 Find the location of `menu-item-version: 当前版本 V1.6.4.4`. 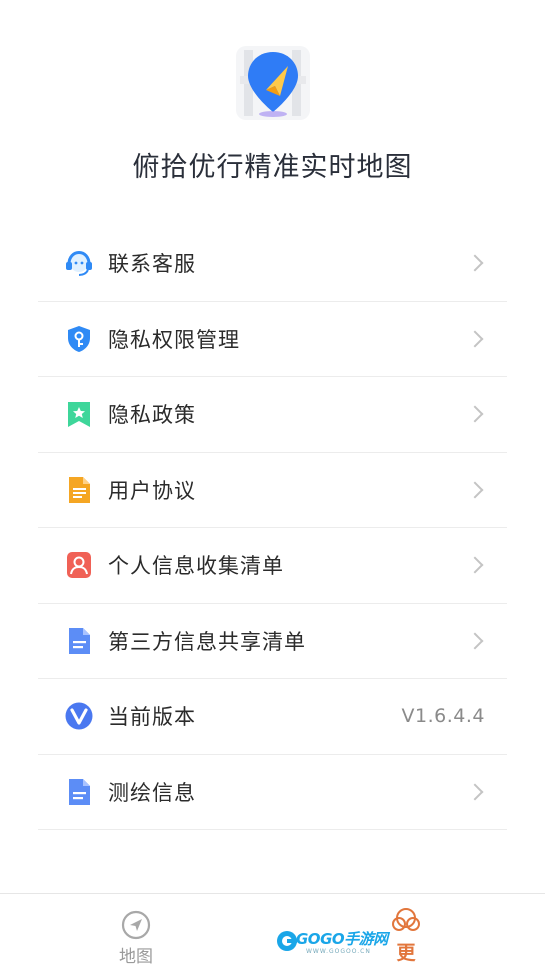

menu-item-version: 当前版本 V1.6.4.4 is located at coordinates (272, 717).